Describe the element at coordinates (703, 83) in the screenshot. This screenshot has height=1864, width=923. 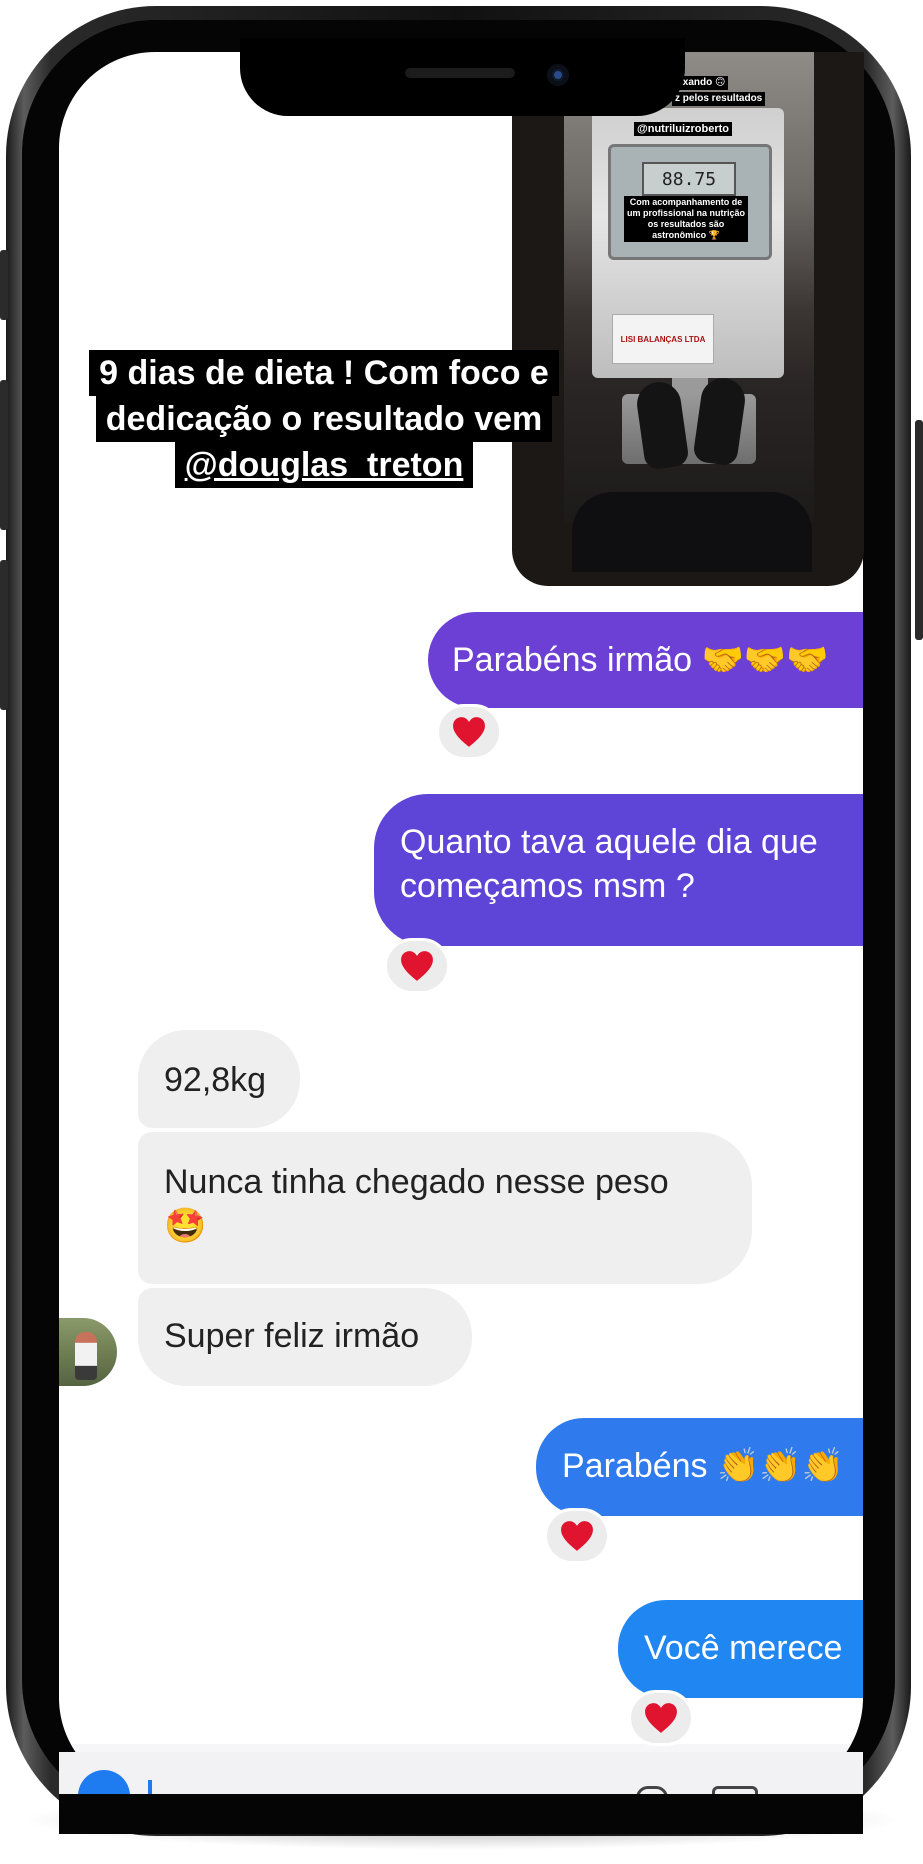
I see `story-tag-1: ixando 🙃` at that location.